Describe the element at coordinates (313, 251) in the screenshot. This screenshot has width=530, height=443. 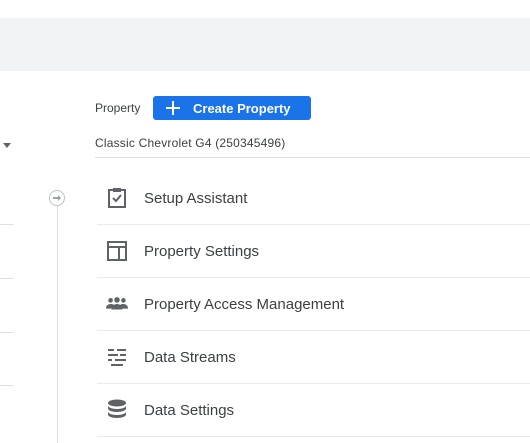
I see `menu-item-property-settings: Property Settings` at that location.